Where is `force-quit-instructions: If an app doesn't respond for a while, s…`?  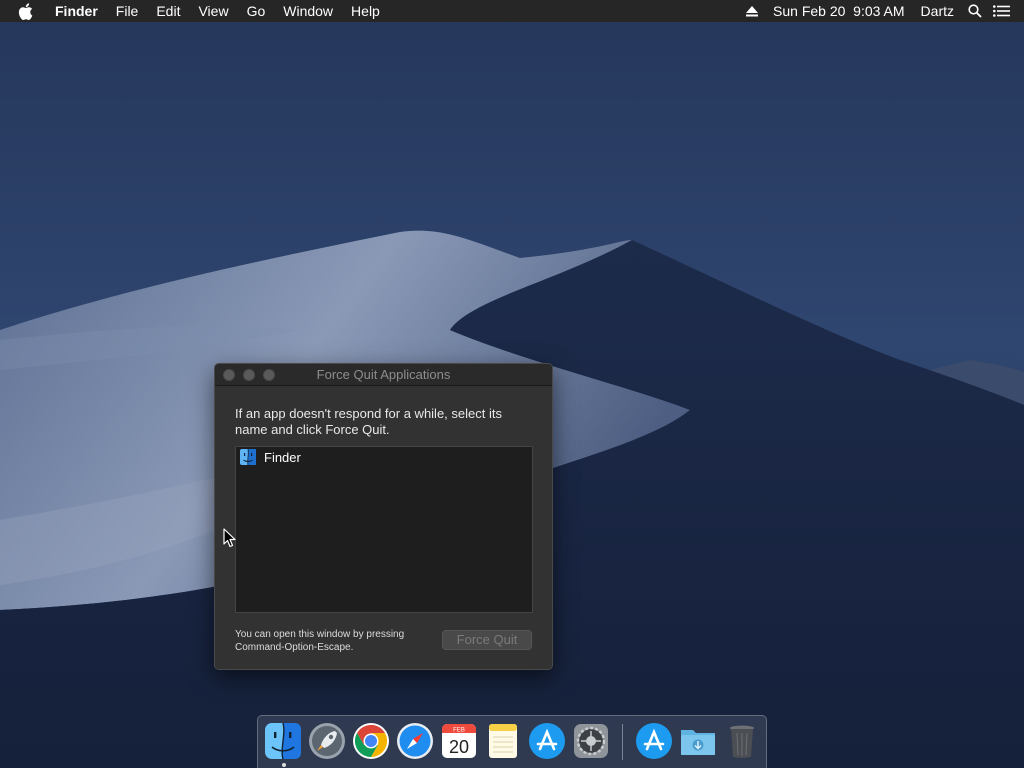 force-quit-instructions: If an app doesn't respond for a while, s… is located at coordinates (368, 421).